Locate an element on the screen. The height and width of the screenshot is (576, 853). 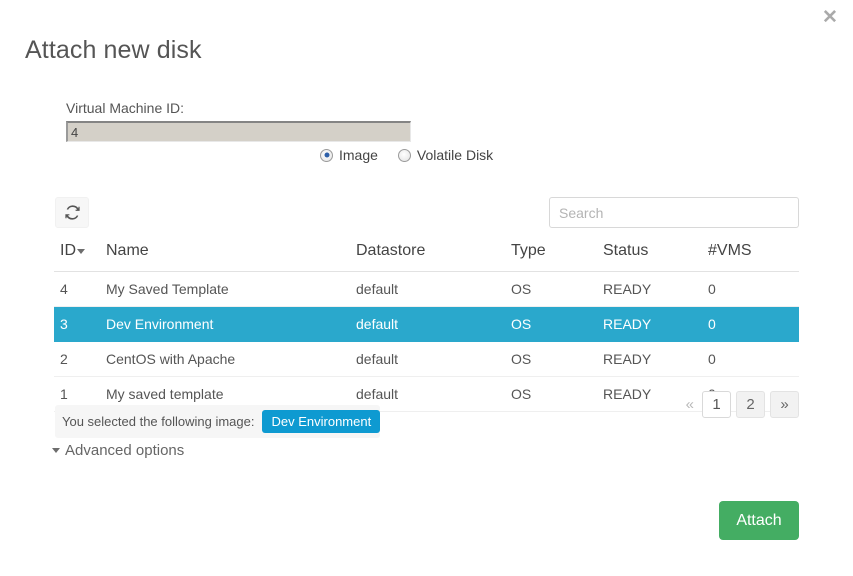
pagination-page-1: 1 is located at coordinates (716, 404).